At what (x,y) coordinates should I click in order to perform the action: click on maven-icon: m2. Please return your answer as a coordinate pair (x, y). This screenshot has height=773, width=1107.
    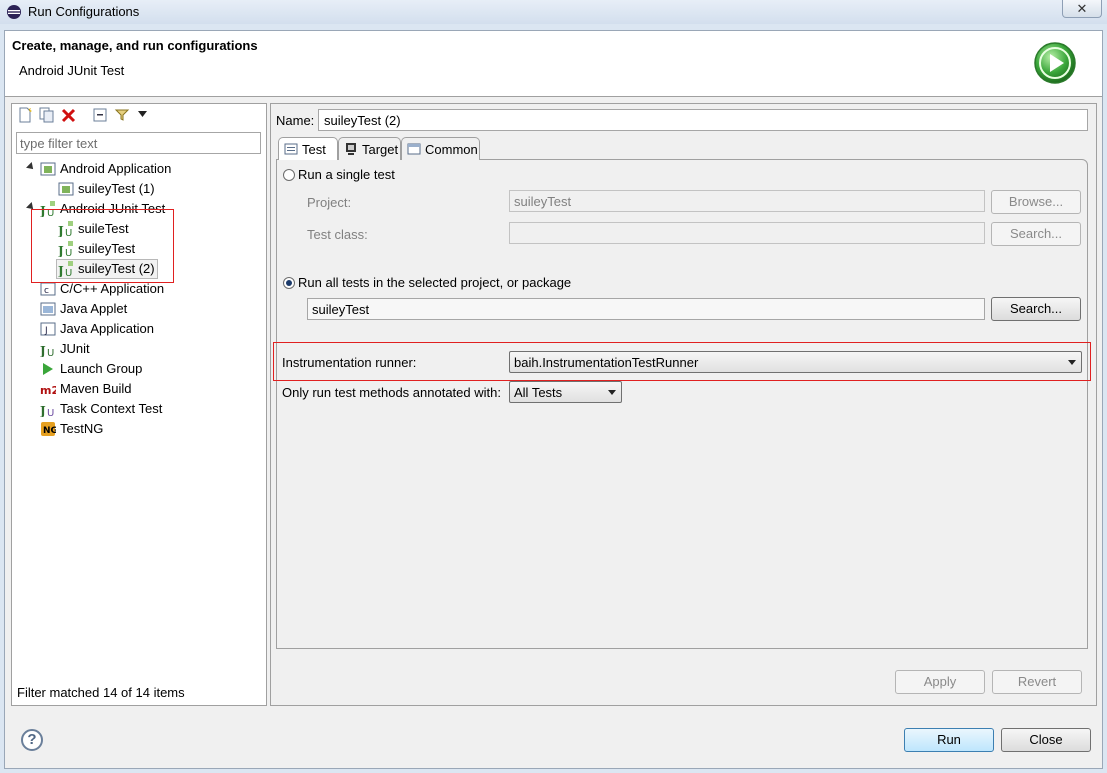
    Looking at the image, I should click on (48, 390).